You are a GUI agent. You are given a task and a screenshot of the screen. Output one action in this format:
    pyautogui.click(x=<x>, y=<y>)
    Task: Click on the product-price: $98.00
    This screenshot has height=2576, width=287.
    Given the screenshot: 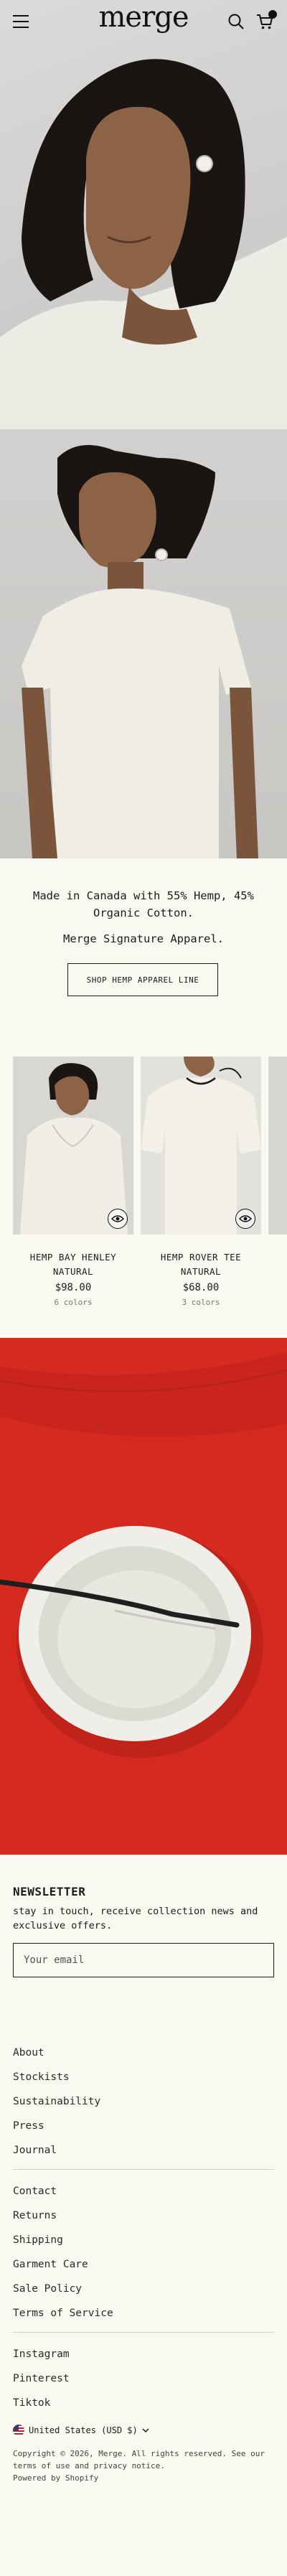 What is the action you would take?
    pyautogui.click(x=74, y=1288)
    